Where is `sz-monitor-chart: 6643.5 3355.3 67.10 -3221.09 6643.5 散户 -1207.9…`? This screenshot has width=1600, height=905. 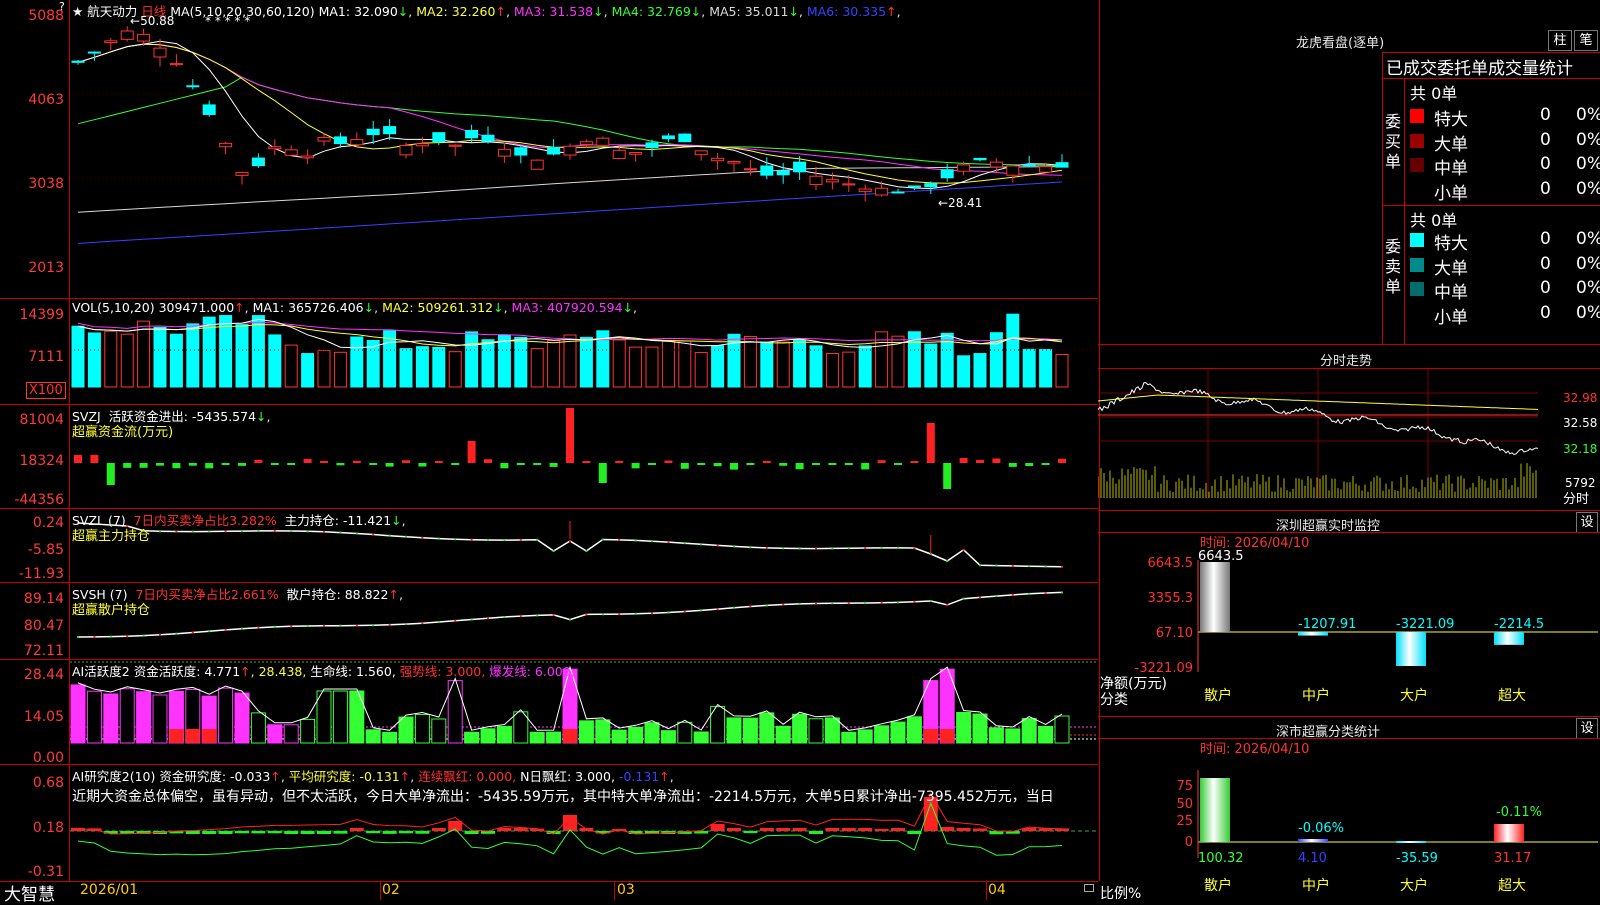
sz-monitor-chart: 6643.5 3355.3 67.10 -3221.09 6643.5 散户 -1207.9… is located at coordinates (1349, 632).